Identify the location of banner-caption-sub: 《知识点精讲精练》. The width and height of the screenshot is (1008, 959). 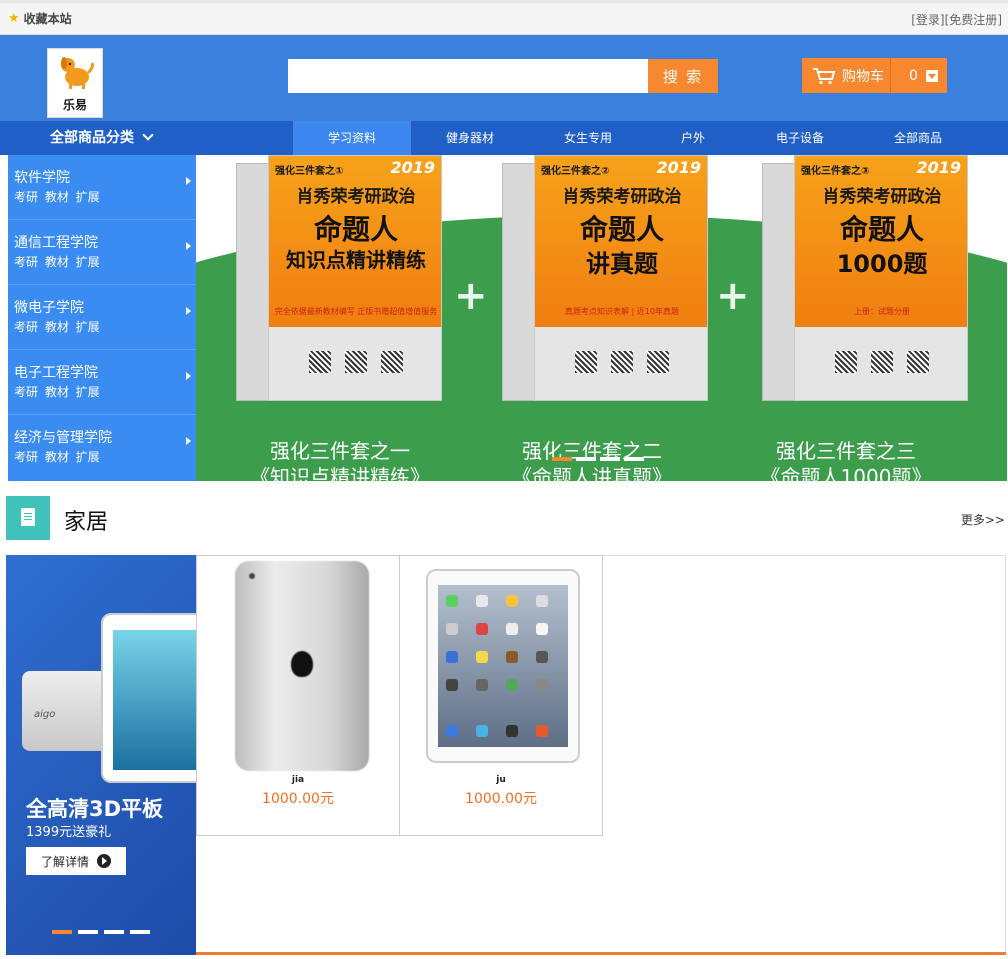
(340, 473).